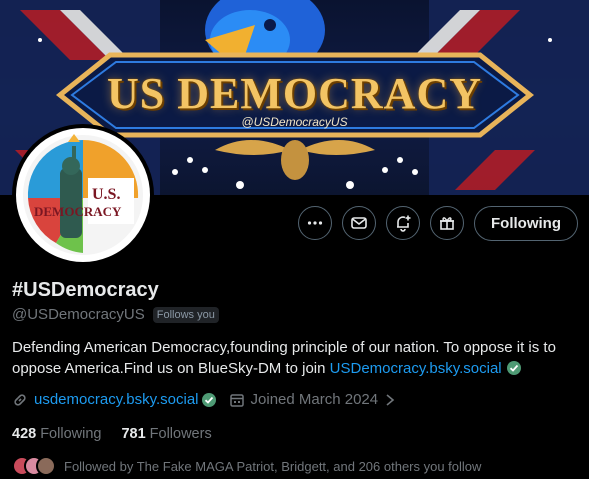 The width and height of the screenshot is (589, 479). I want to click on gift-icon, so click(447, 223).